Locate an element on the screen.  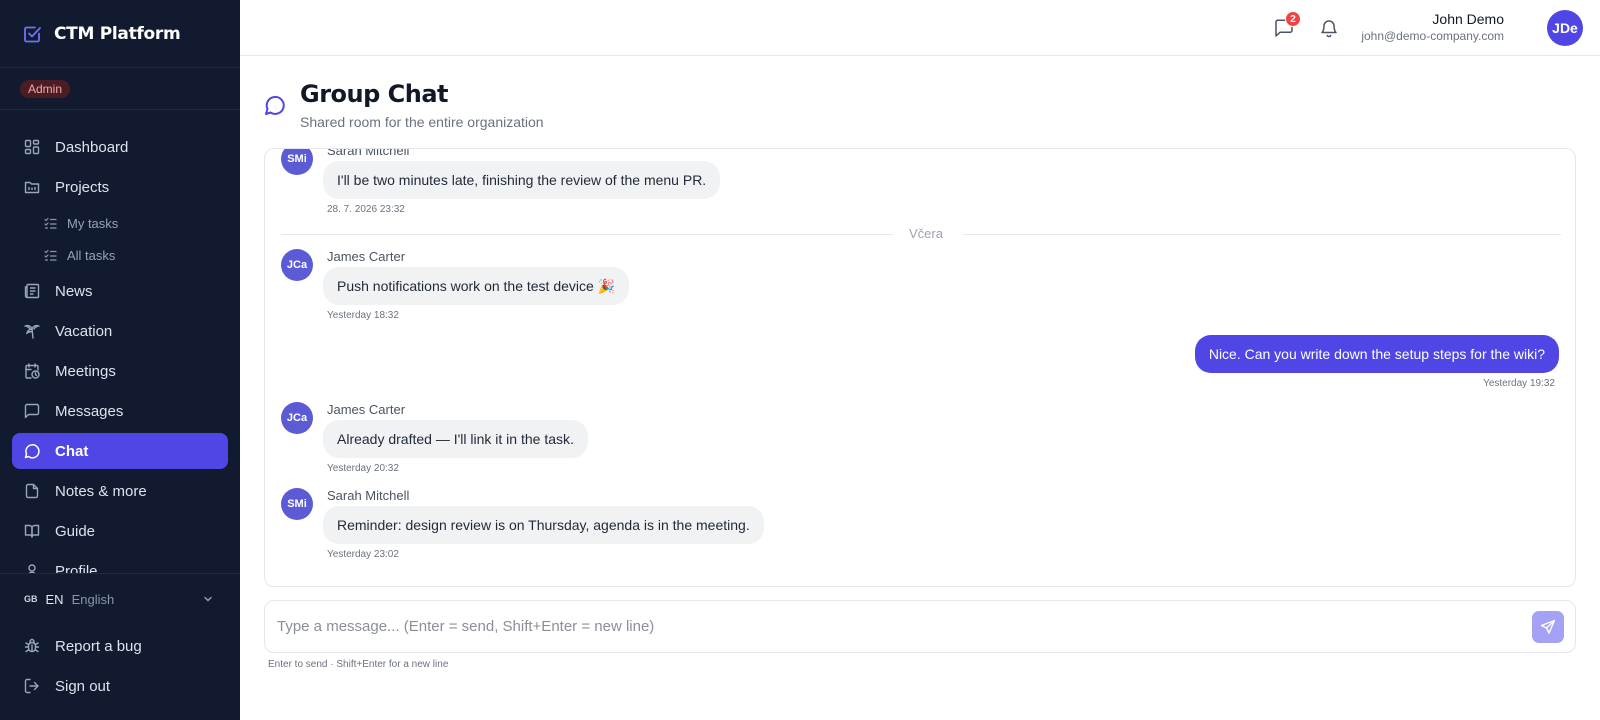
sidebar-item-label: My tasks is located at coordinates (93, 223).